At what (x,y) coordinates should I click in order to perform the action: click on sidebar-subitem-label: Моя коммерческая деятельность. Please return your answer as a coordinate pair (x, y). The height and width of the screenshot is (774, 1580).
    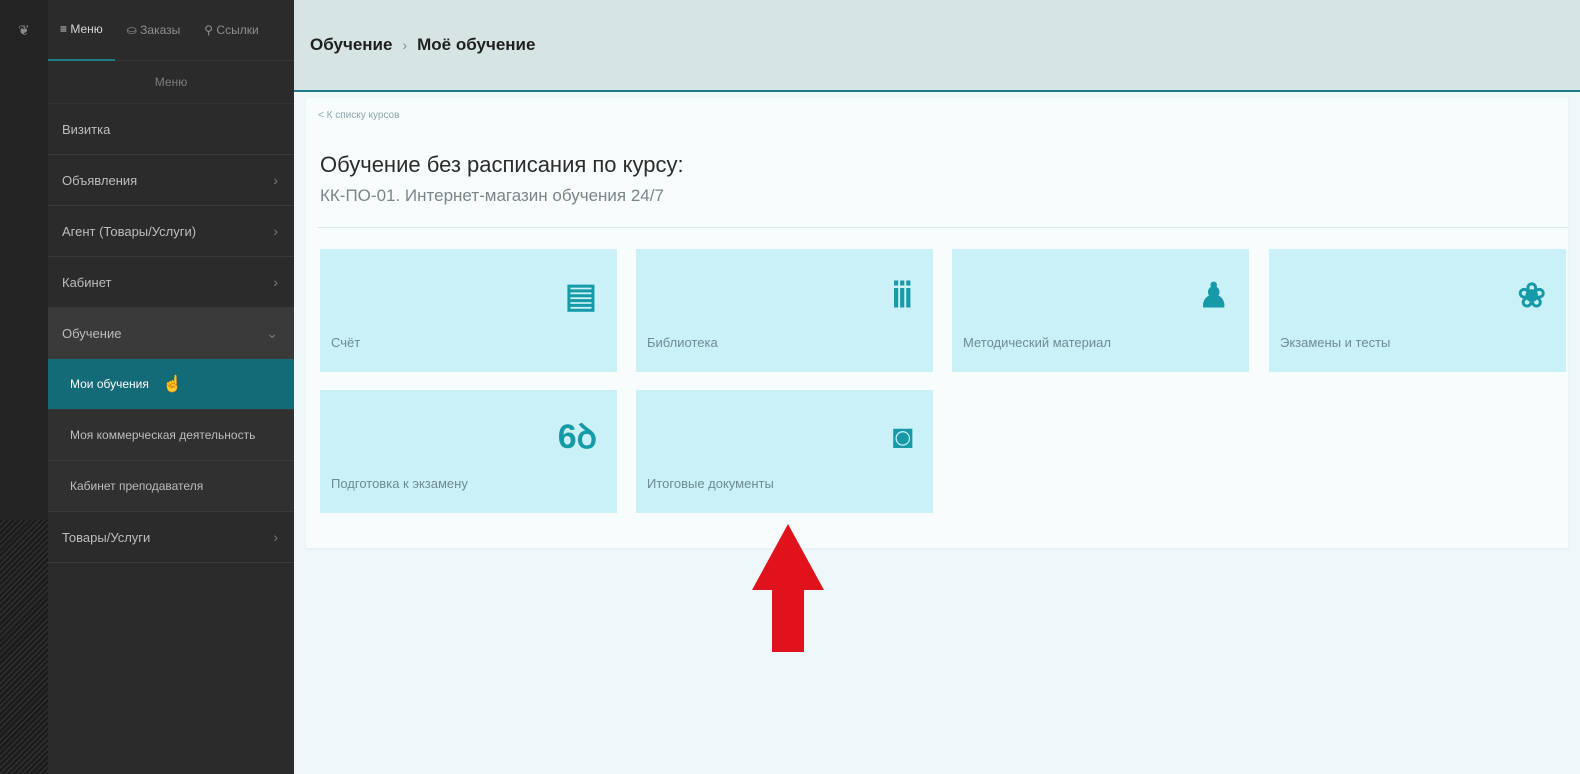
    Looking at the image, I should click on (163, 435).